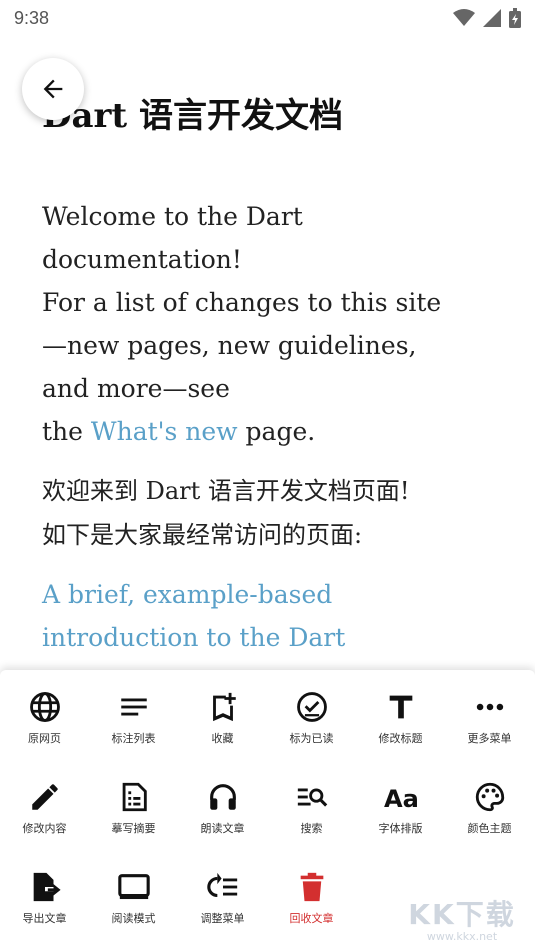 Image resolution: width=535 pixels, height=951 pixels. I want to click on signal-icon, so click(492, 18).